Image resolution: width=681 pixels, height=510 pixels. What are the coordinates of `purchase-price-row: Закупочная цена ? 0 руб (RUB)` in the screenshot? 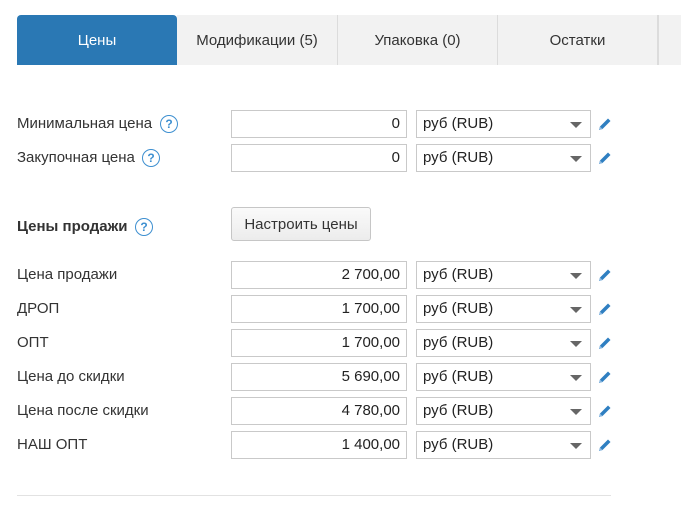 It's located at (340, 158).